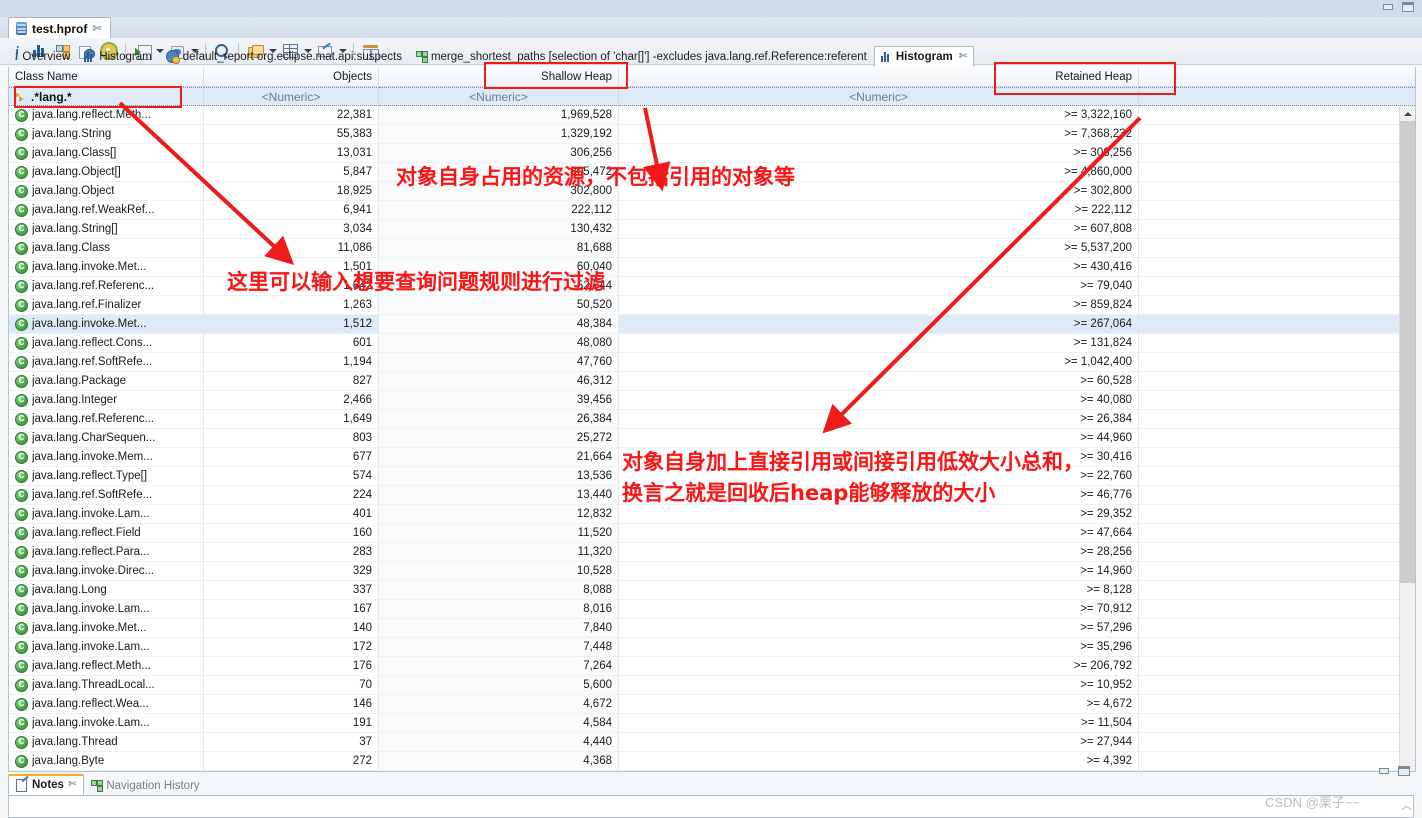 This screenshot has height=818, width=1422. What do you see at coordinates (499, 172) in the screenshot?
I see `cell-shallow-heap: 305,472` at bounding box center [499, 172].